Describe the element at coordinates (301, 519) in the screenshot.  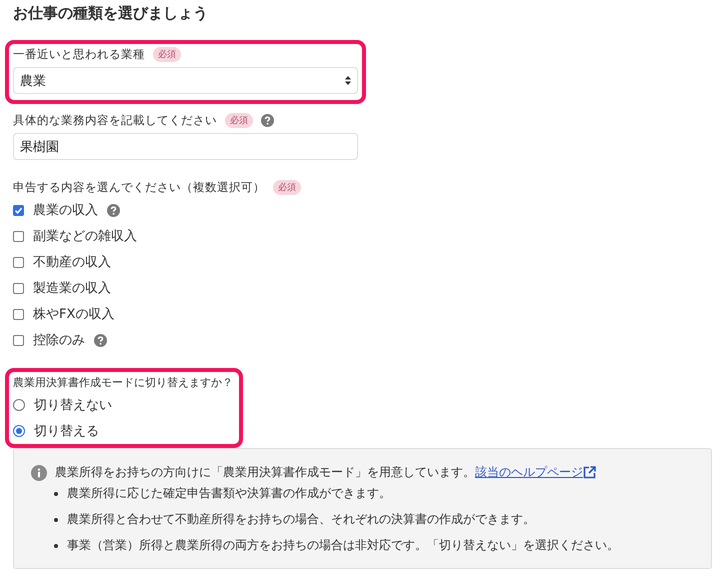
I see `bullet-text: 農業所得と合わせて不動産所得をお持ちの場合、それぞれの決算書の作成ができます。` at that location.